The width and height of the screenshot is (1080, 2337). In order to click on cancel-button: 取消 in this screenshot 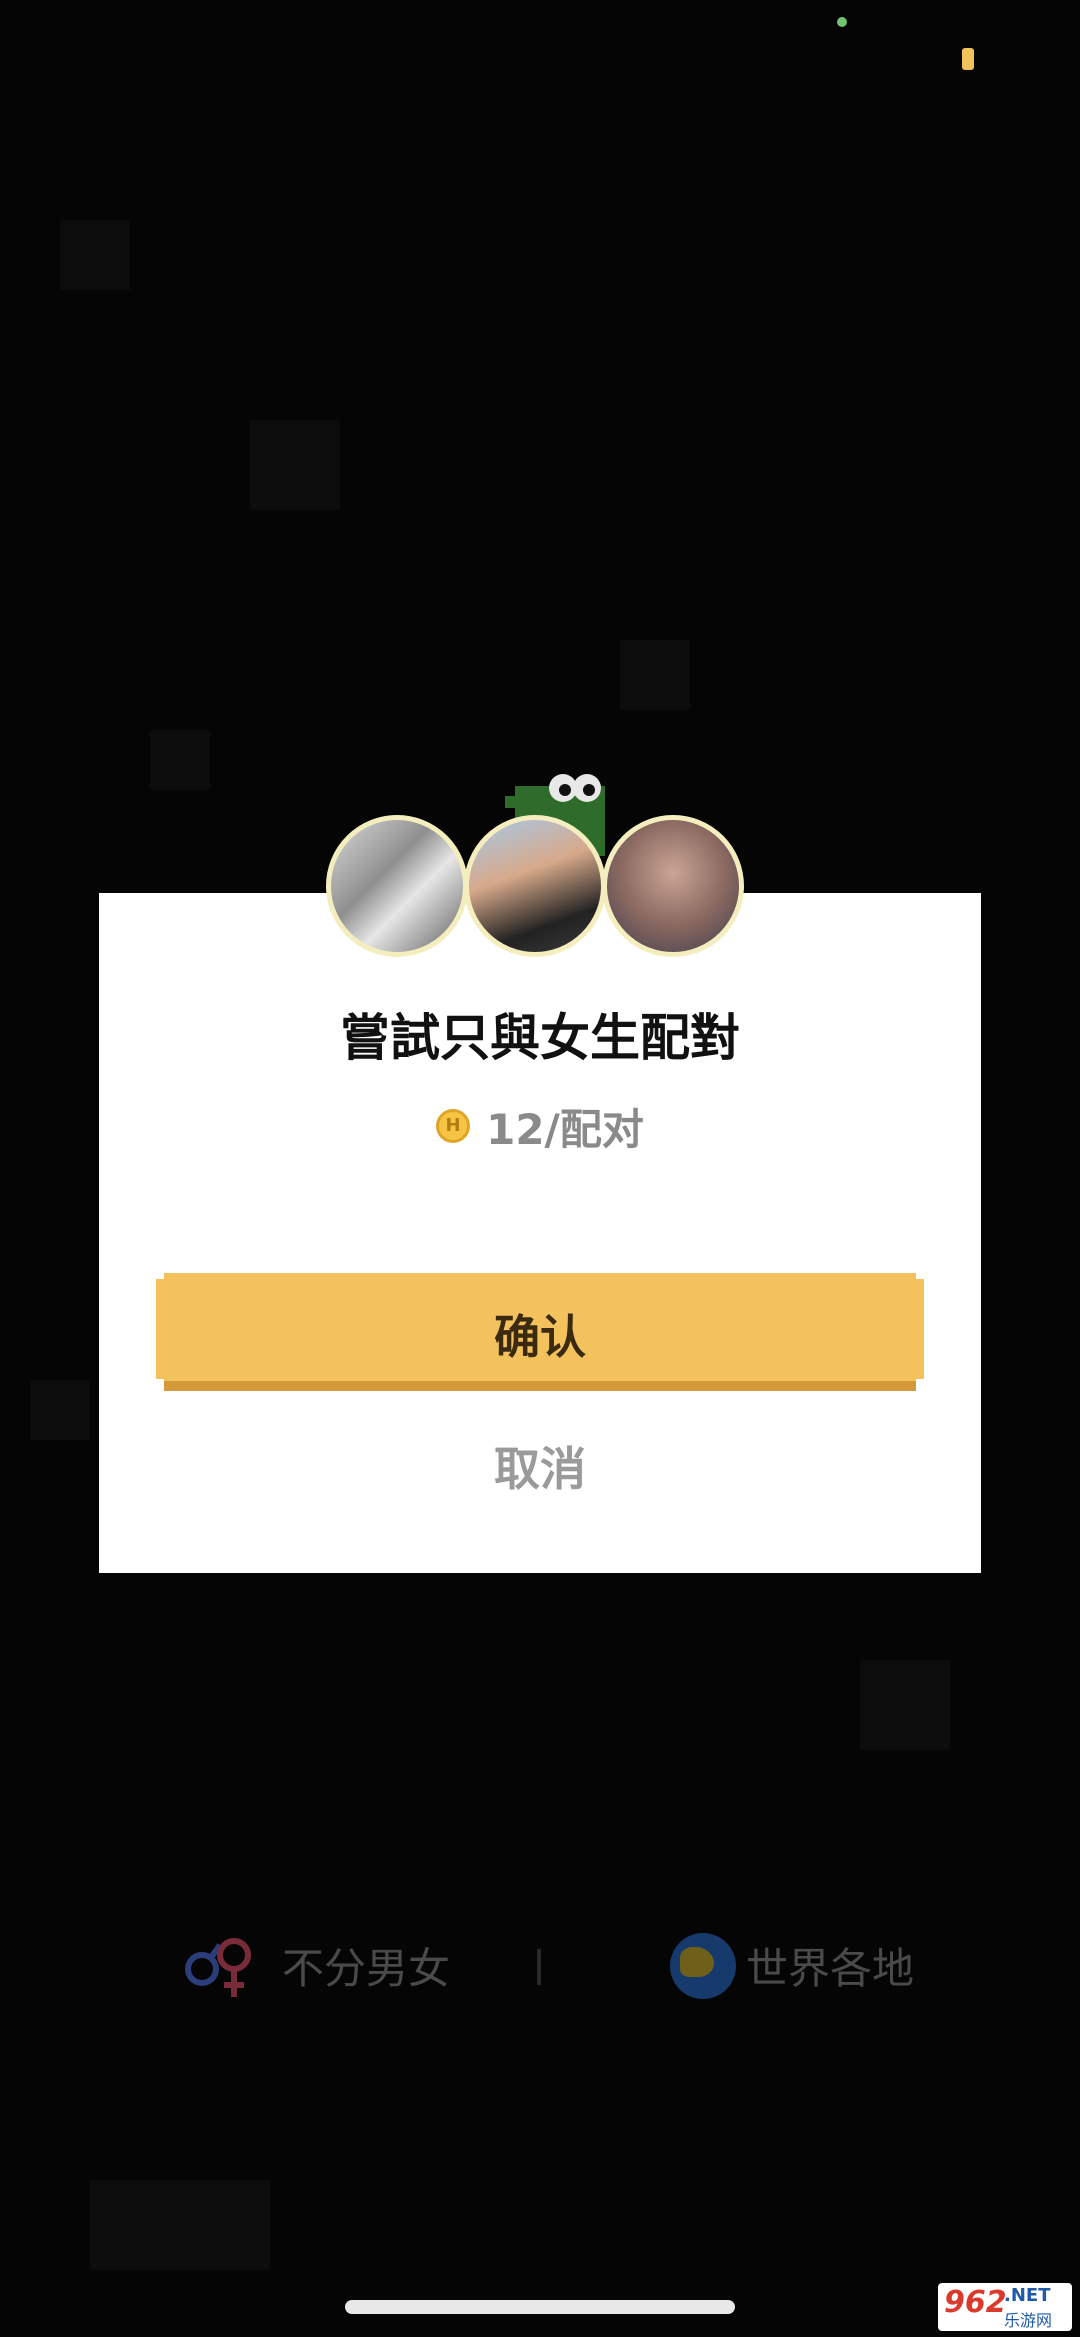, I will do `click(540, 1468)`.